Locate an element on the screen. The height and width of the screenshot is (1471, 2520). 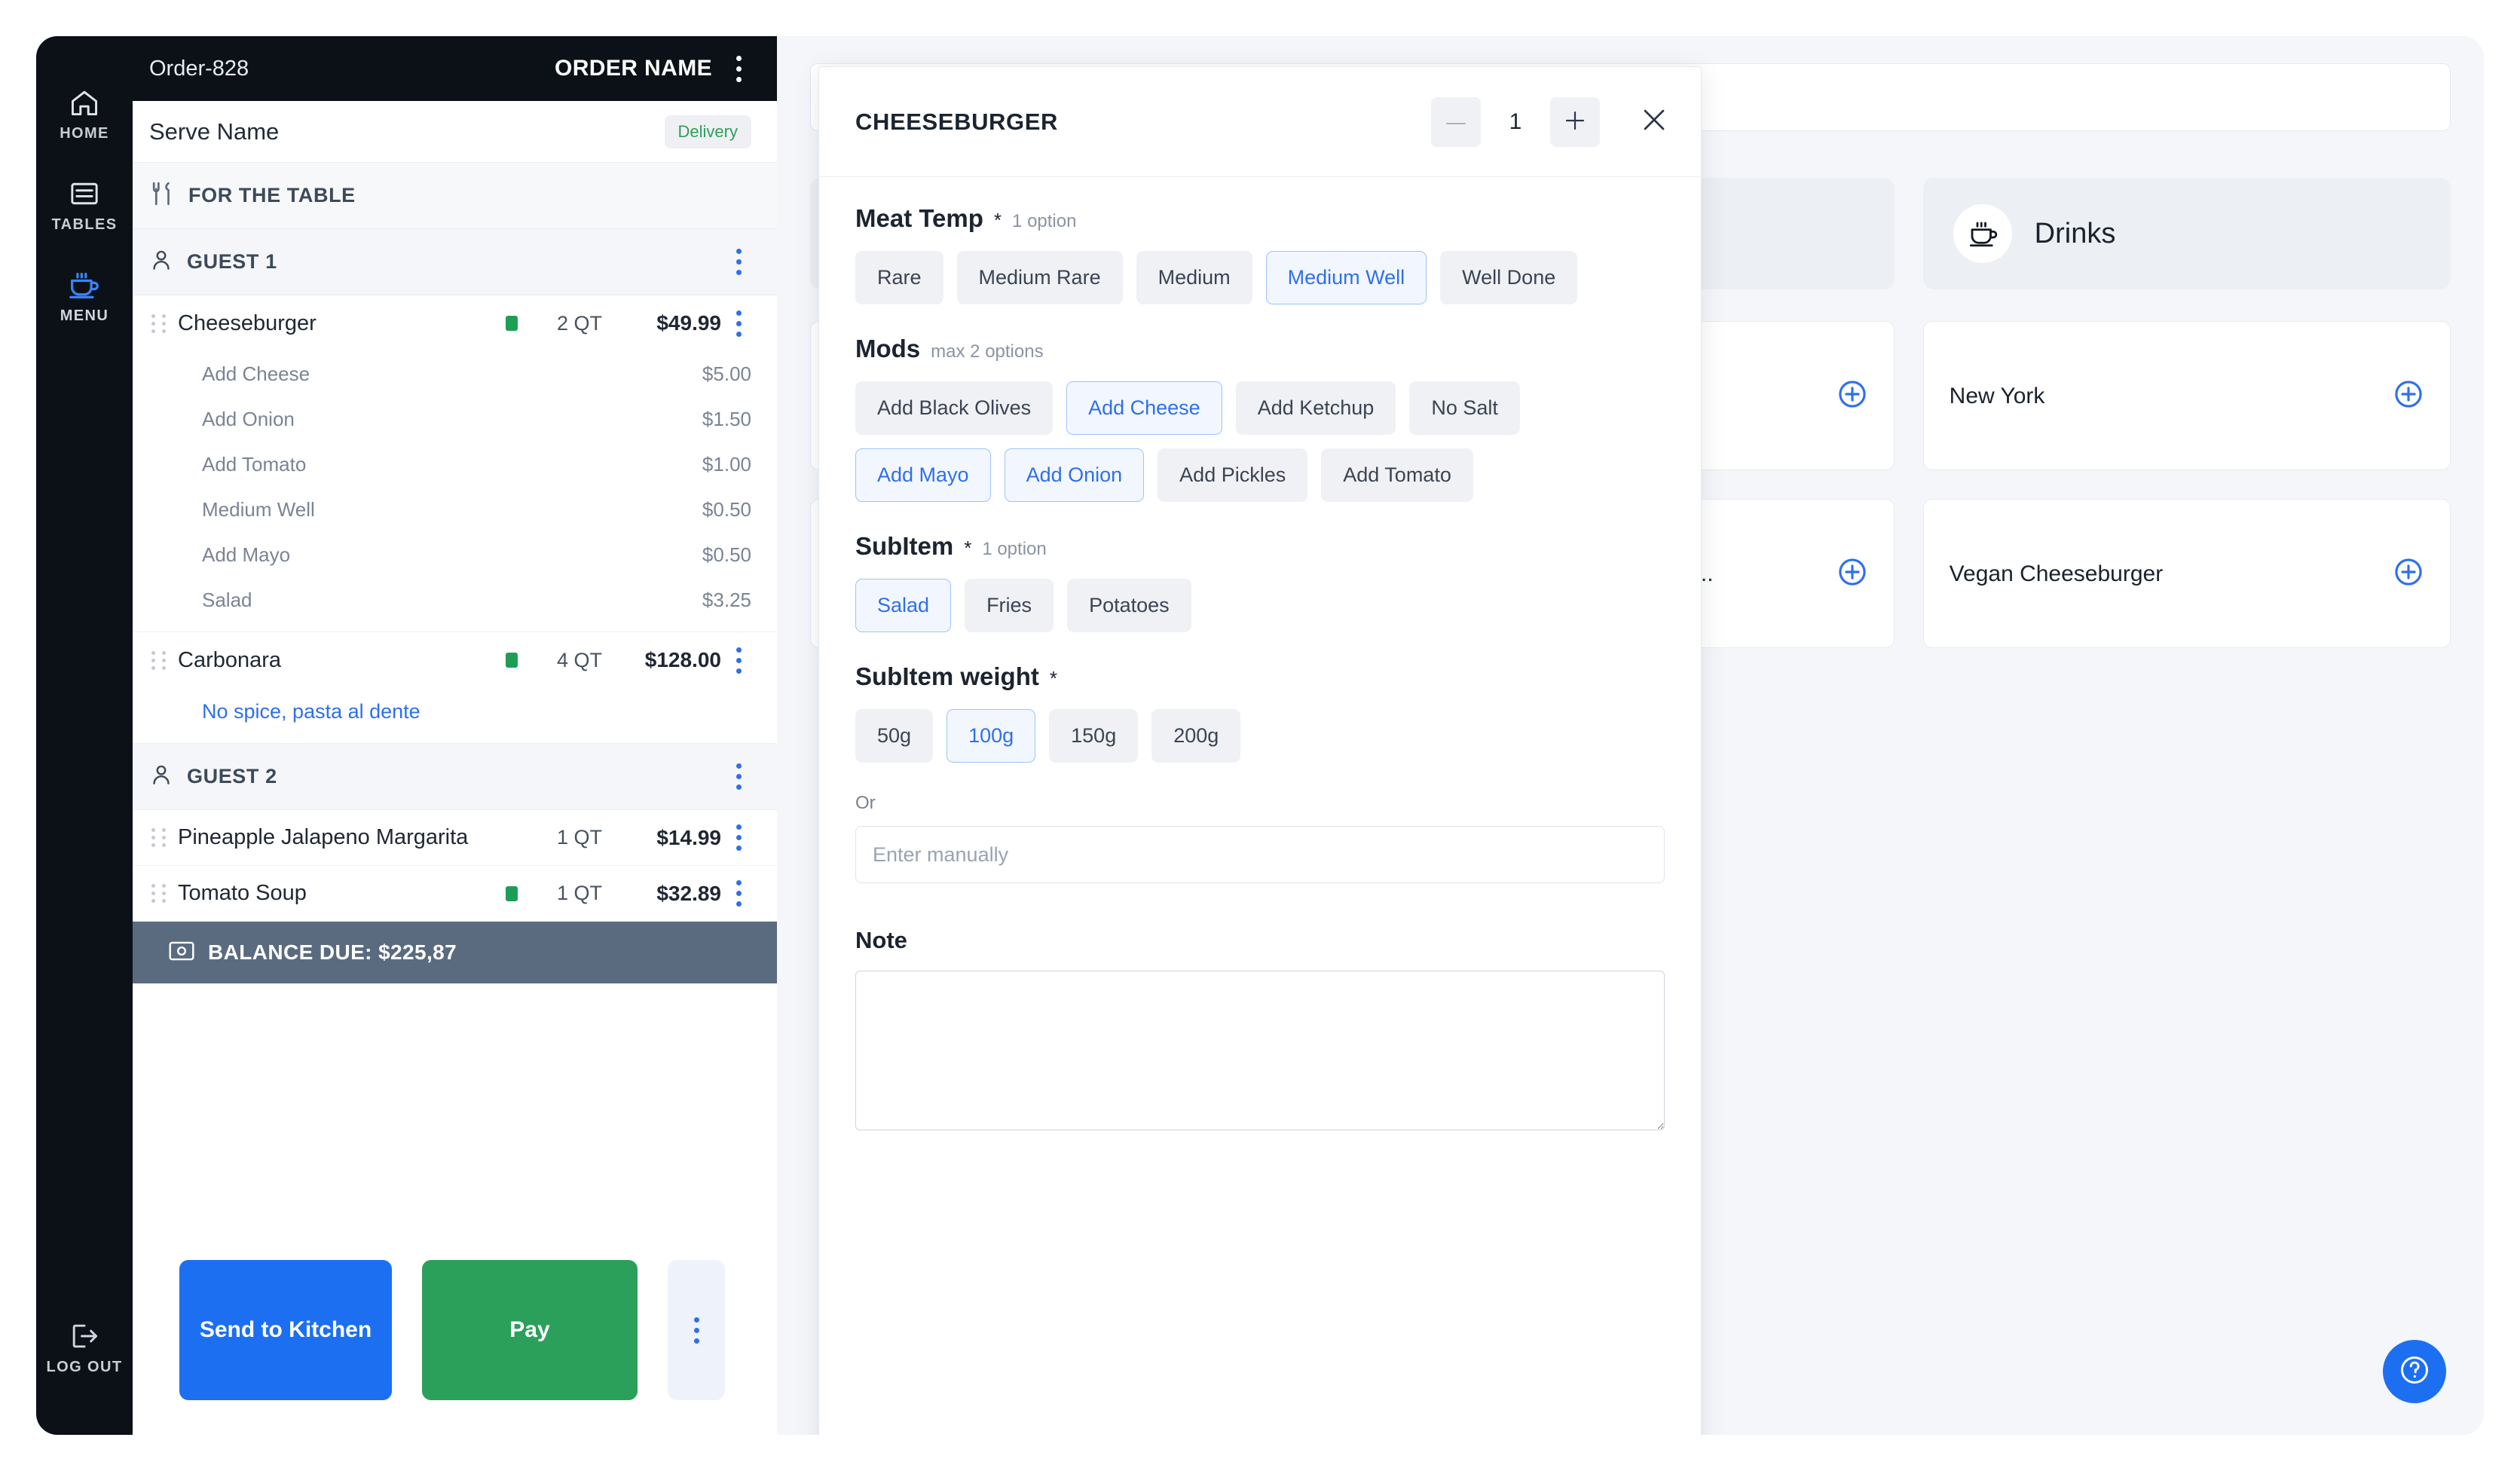
required-asterisk: * is located at coordinates (968, 548).